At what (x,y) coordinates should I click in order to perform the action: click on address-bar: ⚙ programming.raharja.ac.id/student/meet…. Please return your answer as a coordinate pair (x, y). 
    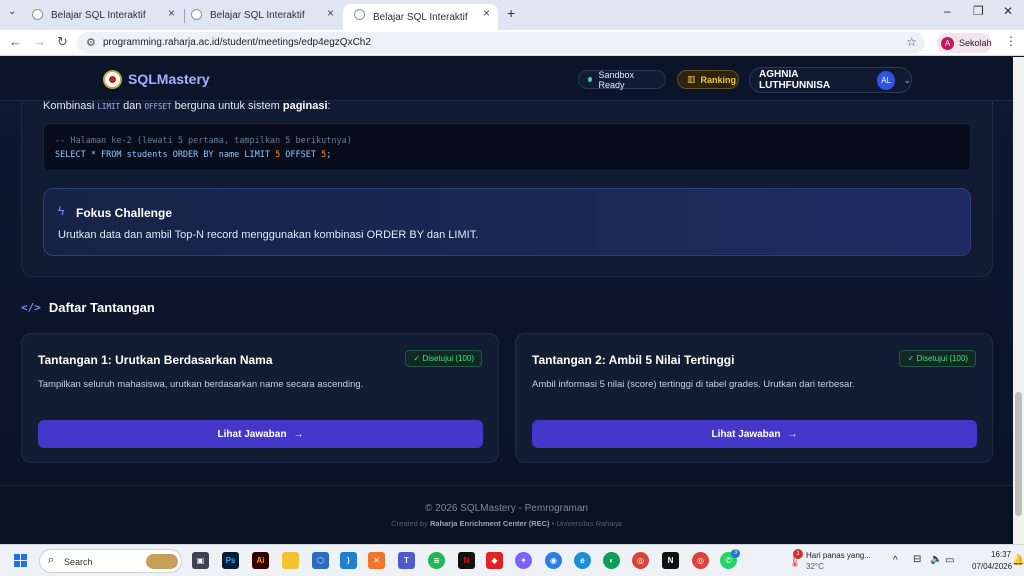
    Looking at the image, I should click on (501, 43).